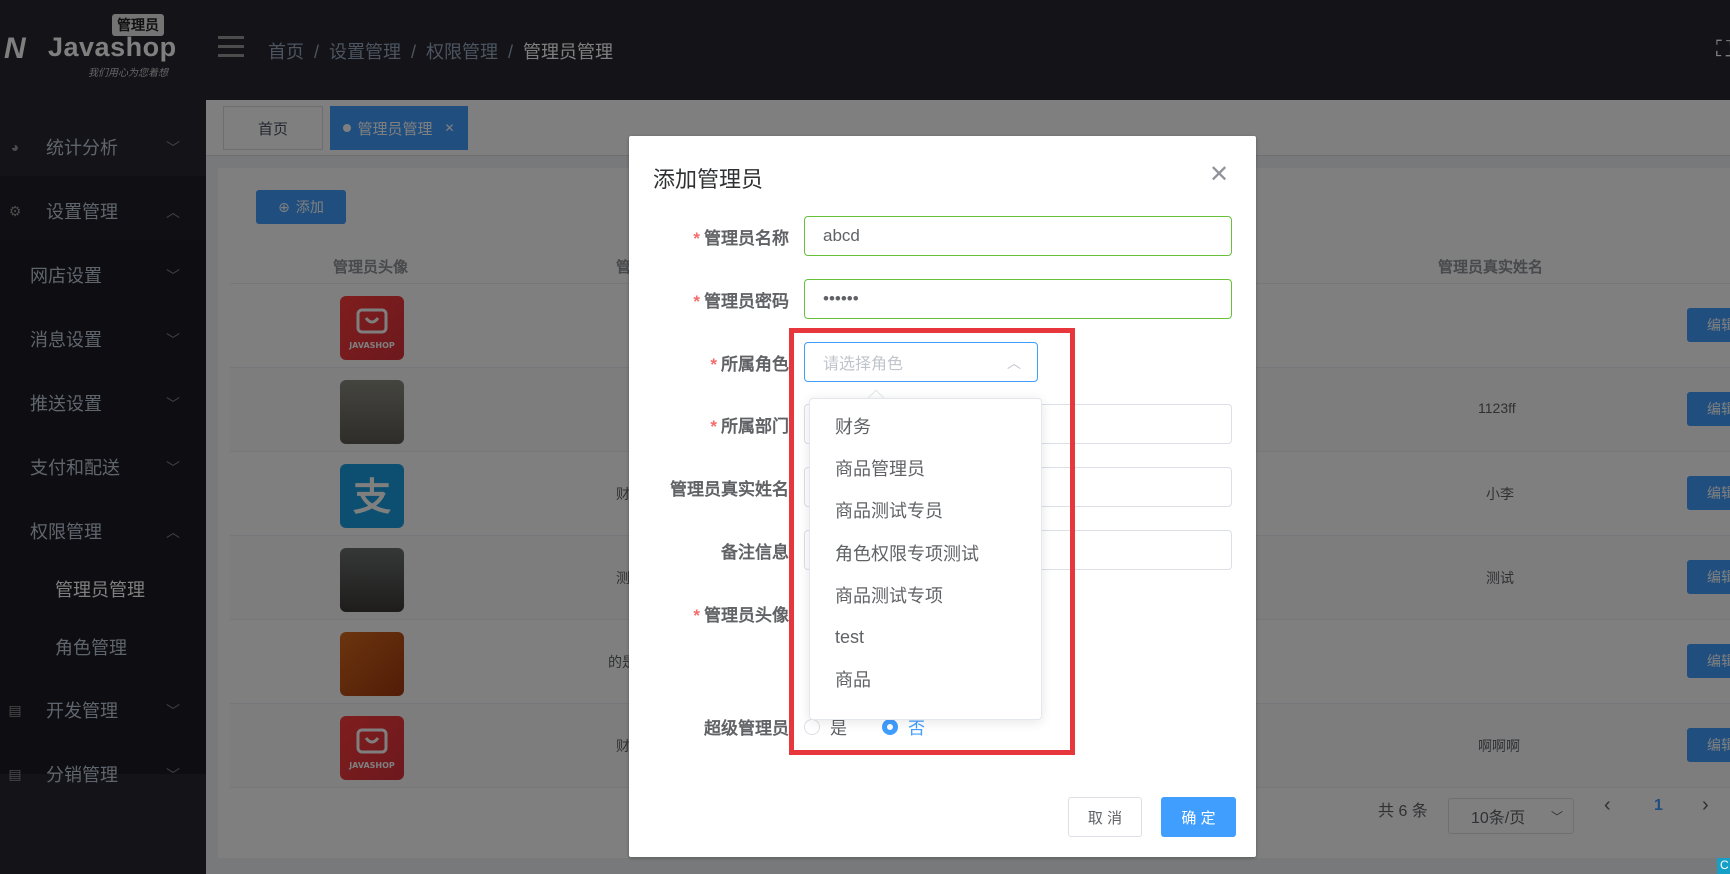 The width and height of the screenshot is (1730, 874). I want to click on admin-name-input: abcd, so click(1018, 236).